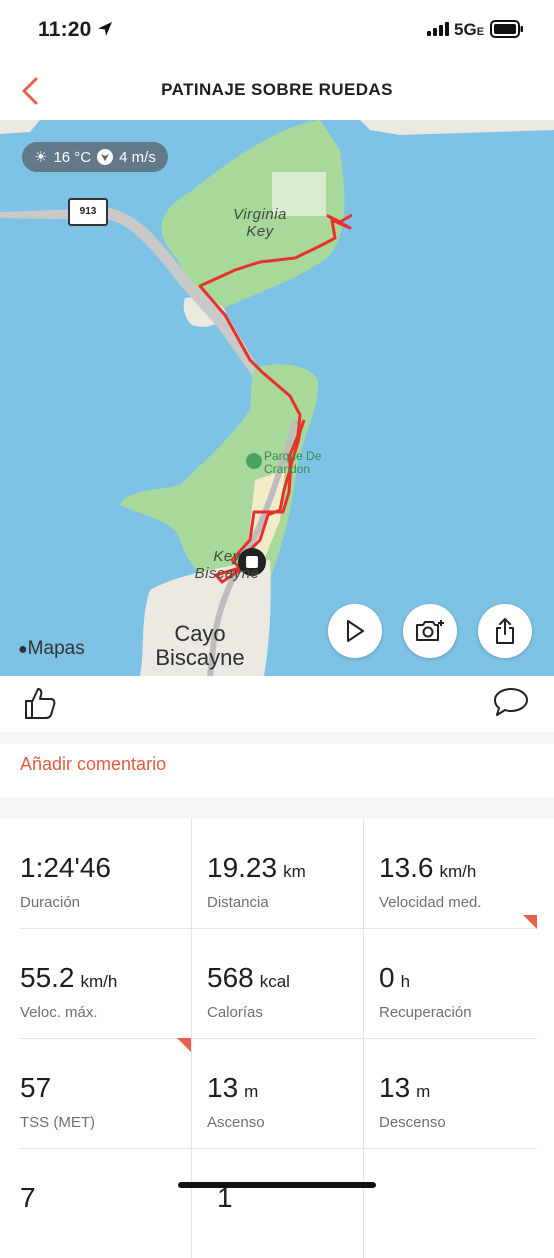  I want to click on status-time: 11:20, so click(65, 29).